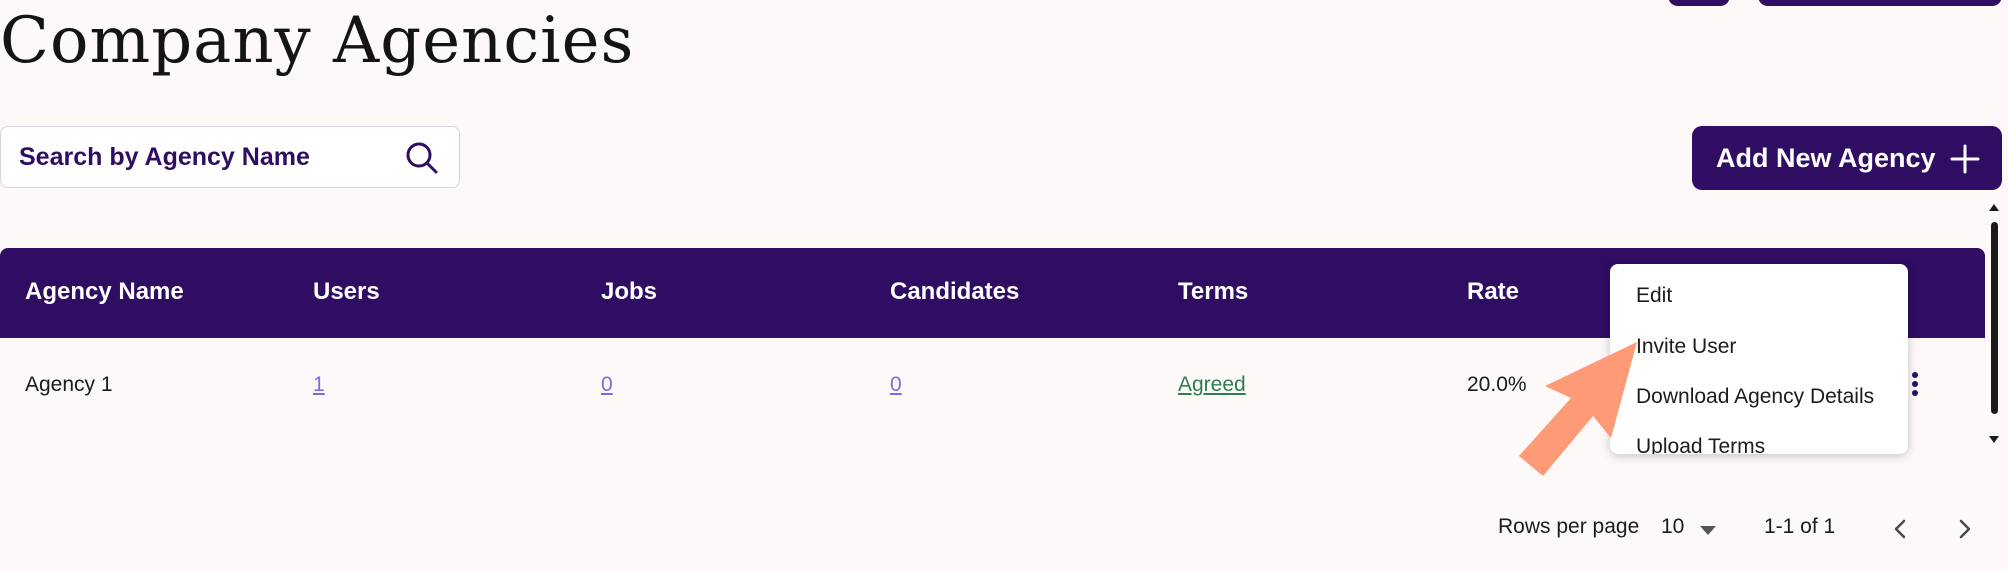 This screenshot has width=2008, height=571. Describe the element at coordinates (1901, 529) in the screenshot. I see `chevron-left-icon` at that location.